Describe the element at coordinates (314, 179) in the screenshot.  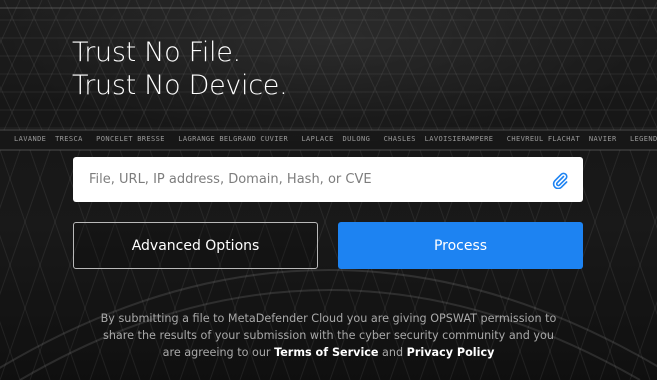
I see `search-input` at that location.